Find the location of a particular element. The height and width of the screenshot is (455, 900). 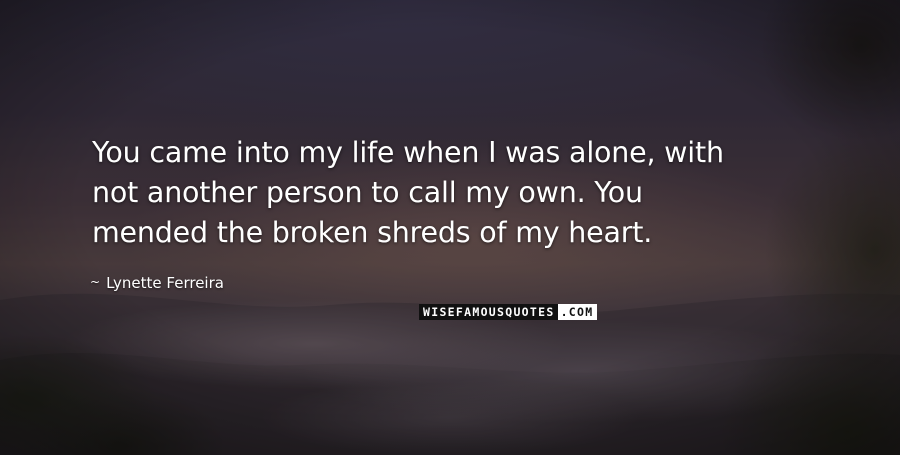

watermark-logo-tld: .COM is located at coordinates (577, 312).